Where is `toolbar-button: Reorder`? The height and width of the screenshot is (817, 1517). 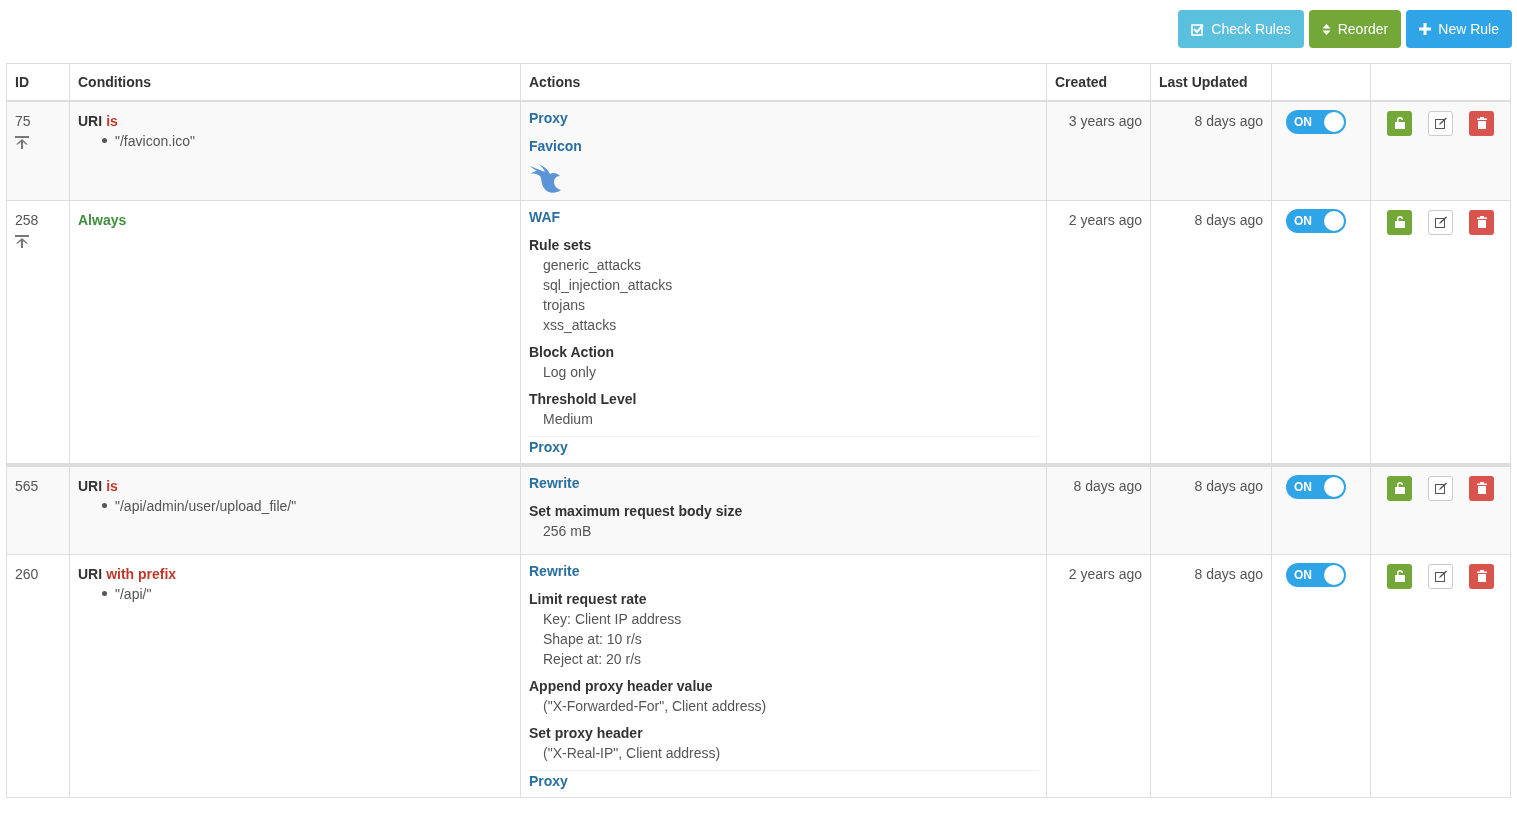 toolbar-button: Reorder is located at coordinates (1355, 29).